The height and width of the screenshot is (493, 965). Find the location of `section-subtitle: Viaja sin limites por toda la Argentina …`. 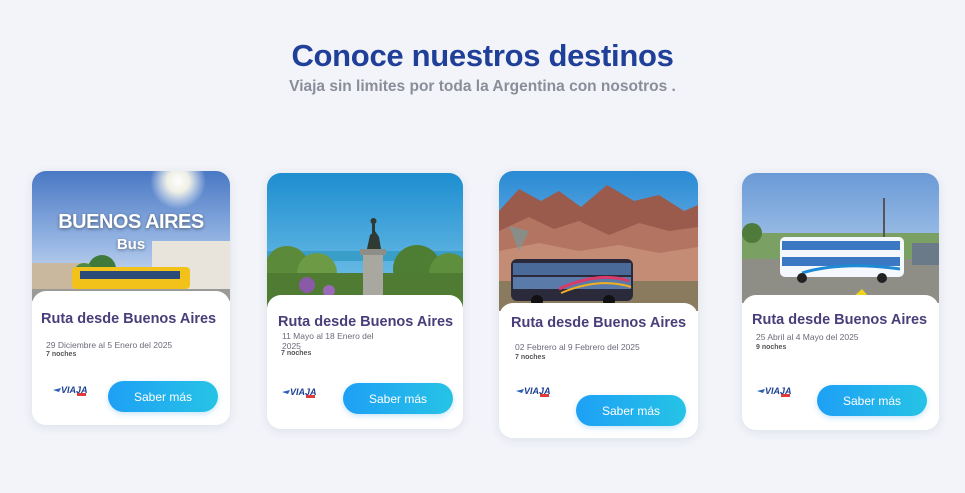

section-subtitle: Viaja sin limites por toda la Argentina … is located at coordinates (482, 86).